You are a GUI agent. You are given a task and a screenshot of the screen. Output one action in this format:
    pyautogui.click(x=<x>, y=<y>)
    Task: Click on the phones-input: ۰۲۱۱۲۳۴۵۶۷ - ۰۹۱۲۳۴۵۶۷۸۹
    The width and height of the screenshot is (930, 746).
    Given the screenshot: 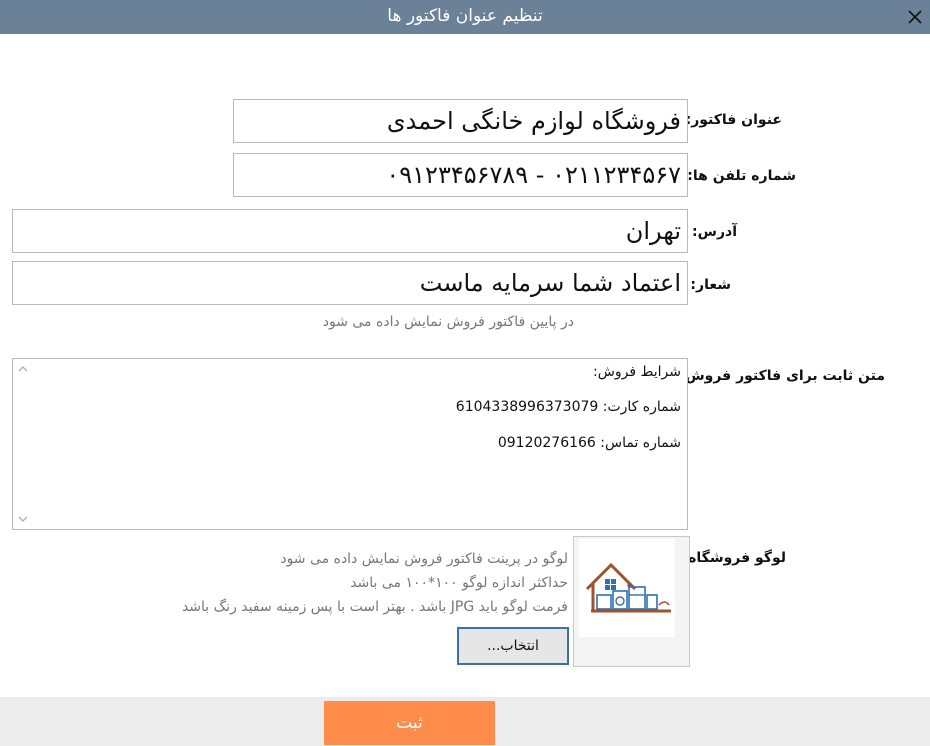 What is the action you would take?
    pyautogui.click(x=460, y=175)
    